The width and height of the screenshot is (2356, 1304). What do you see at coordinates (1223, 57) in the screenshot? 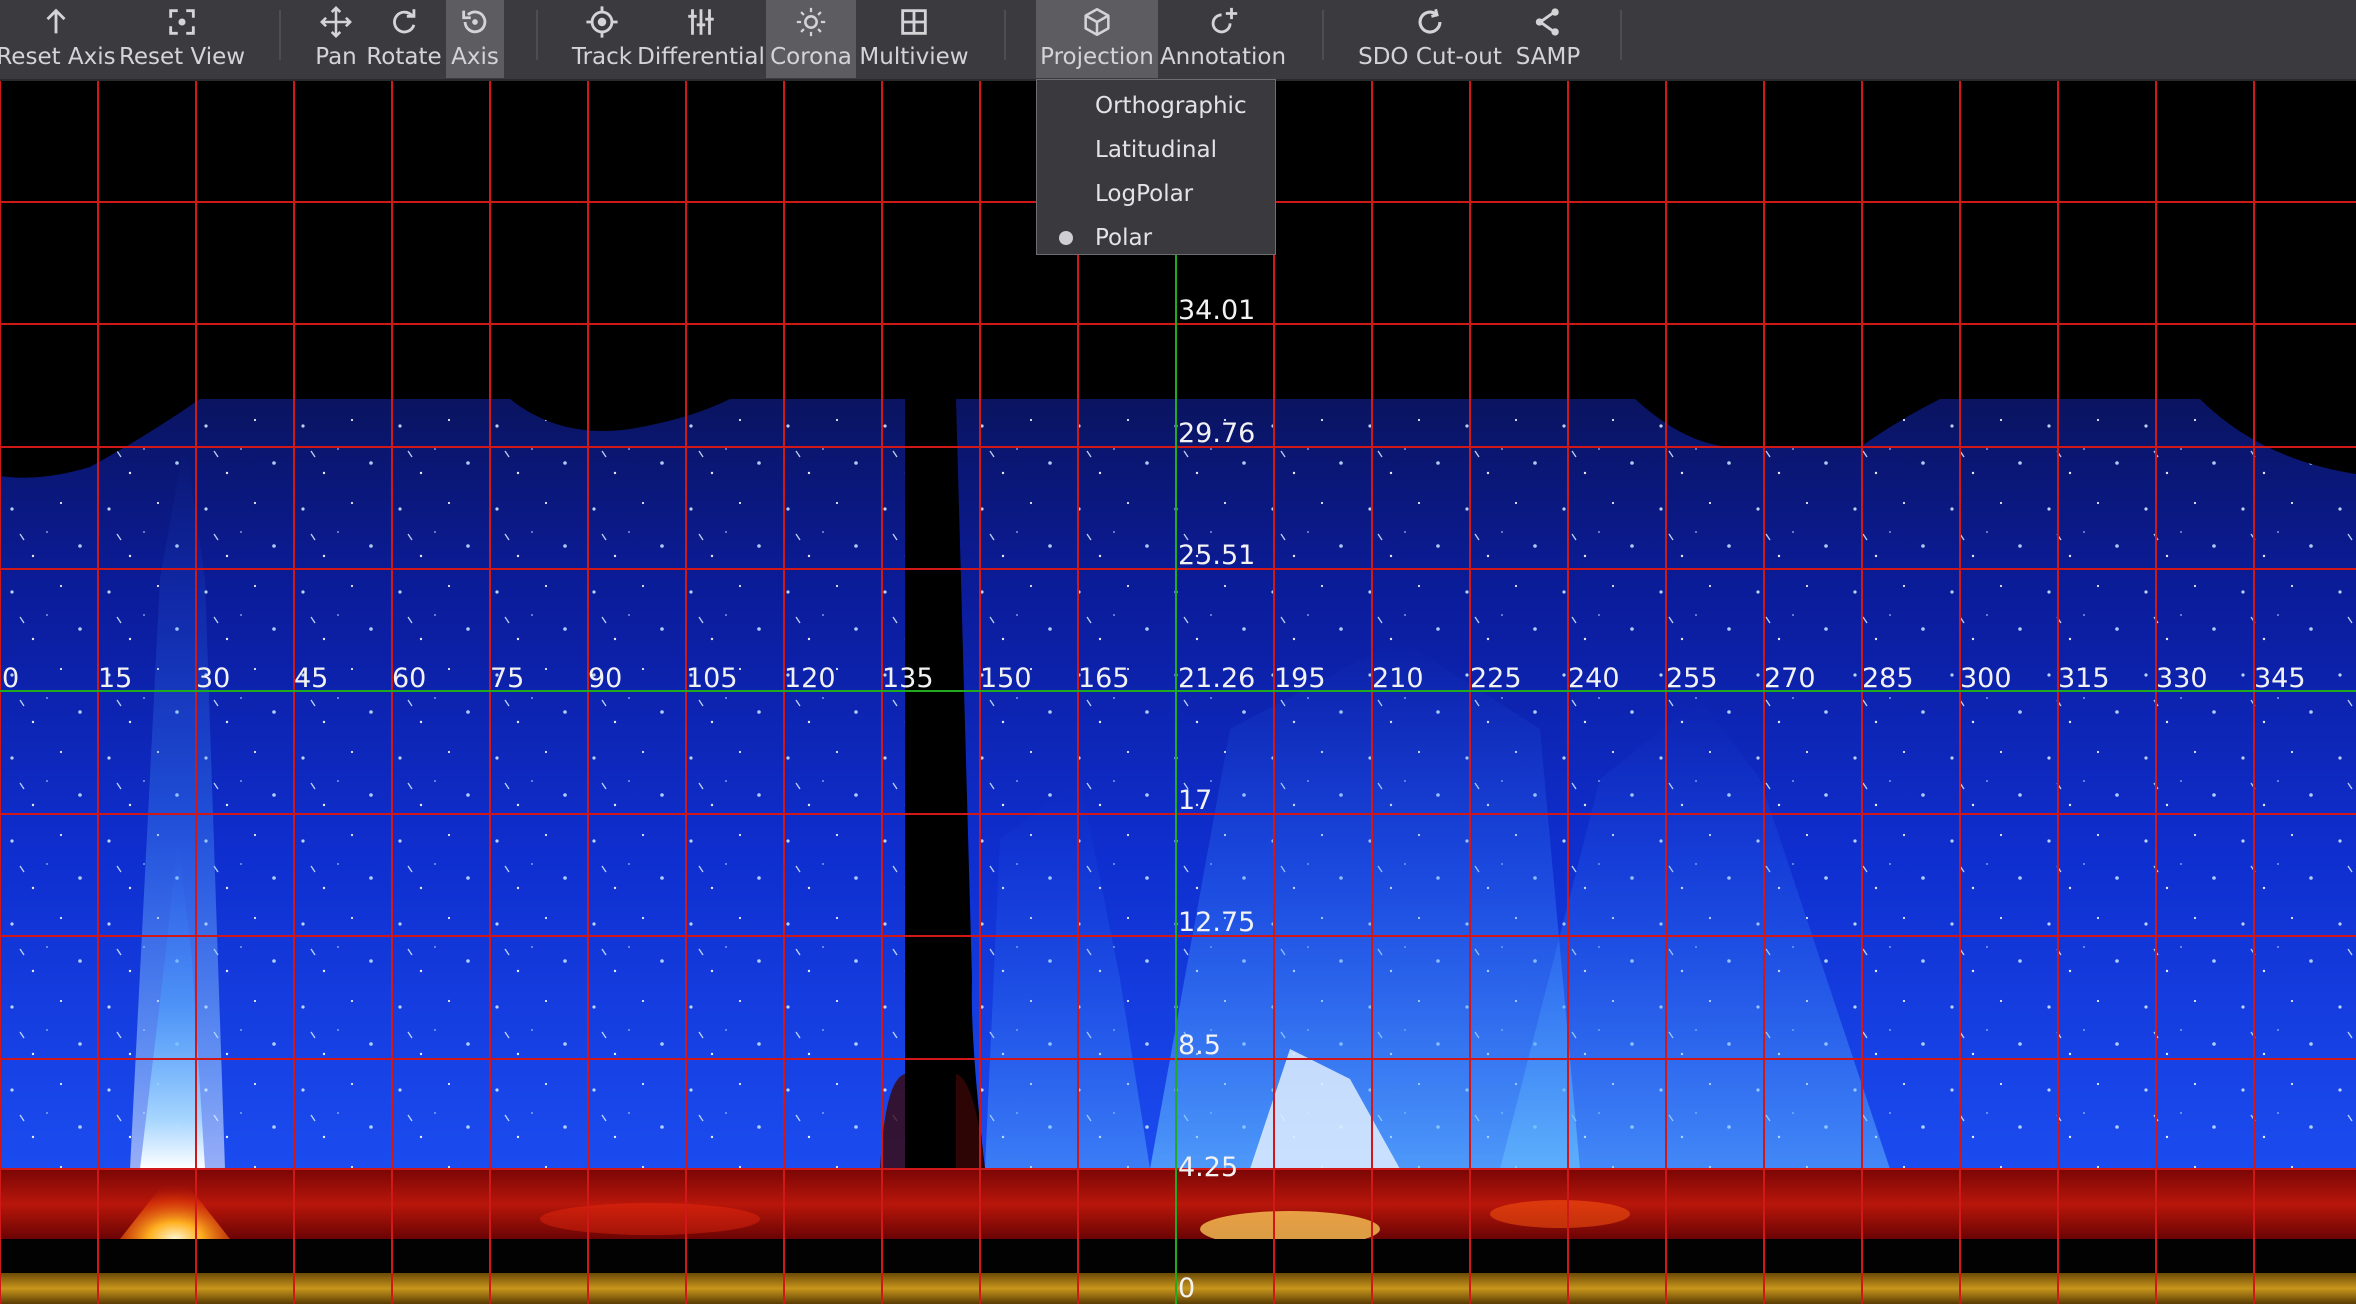
I see `annotation-label: Annotation` at bounding box center [1223, 57].